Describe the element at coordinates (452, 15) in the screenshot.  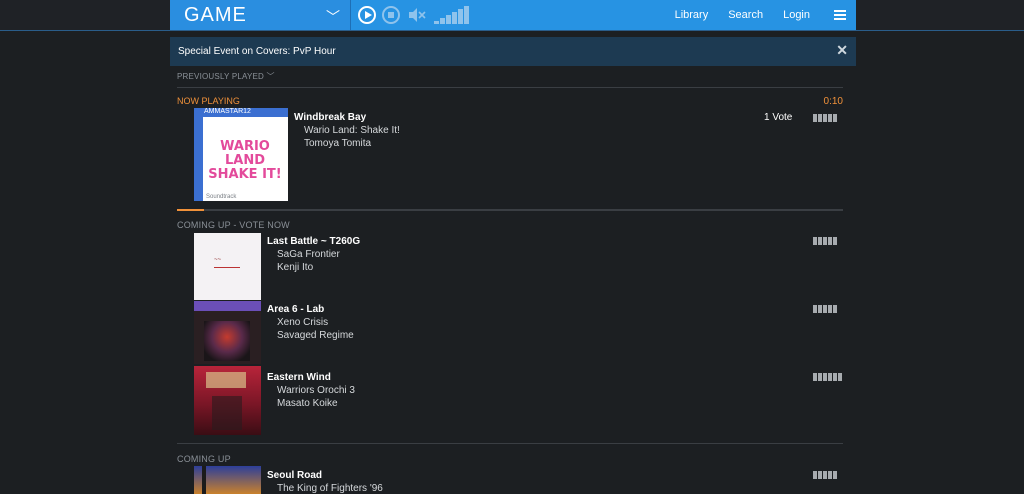
I see `volume-bars` at that location.